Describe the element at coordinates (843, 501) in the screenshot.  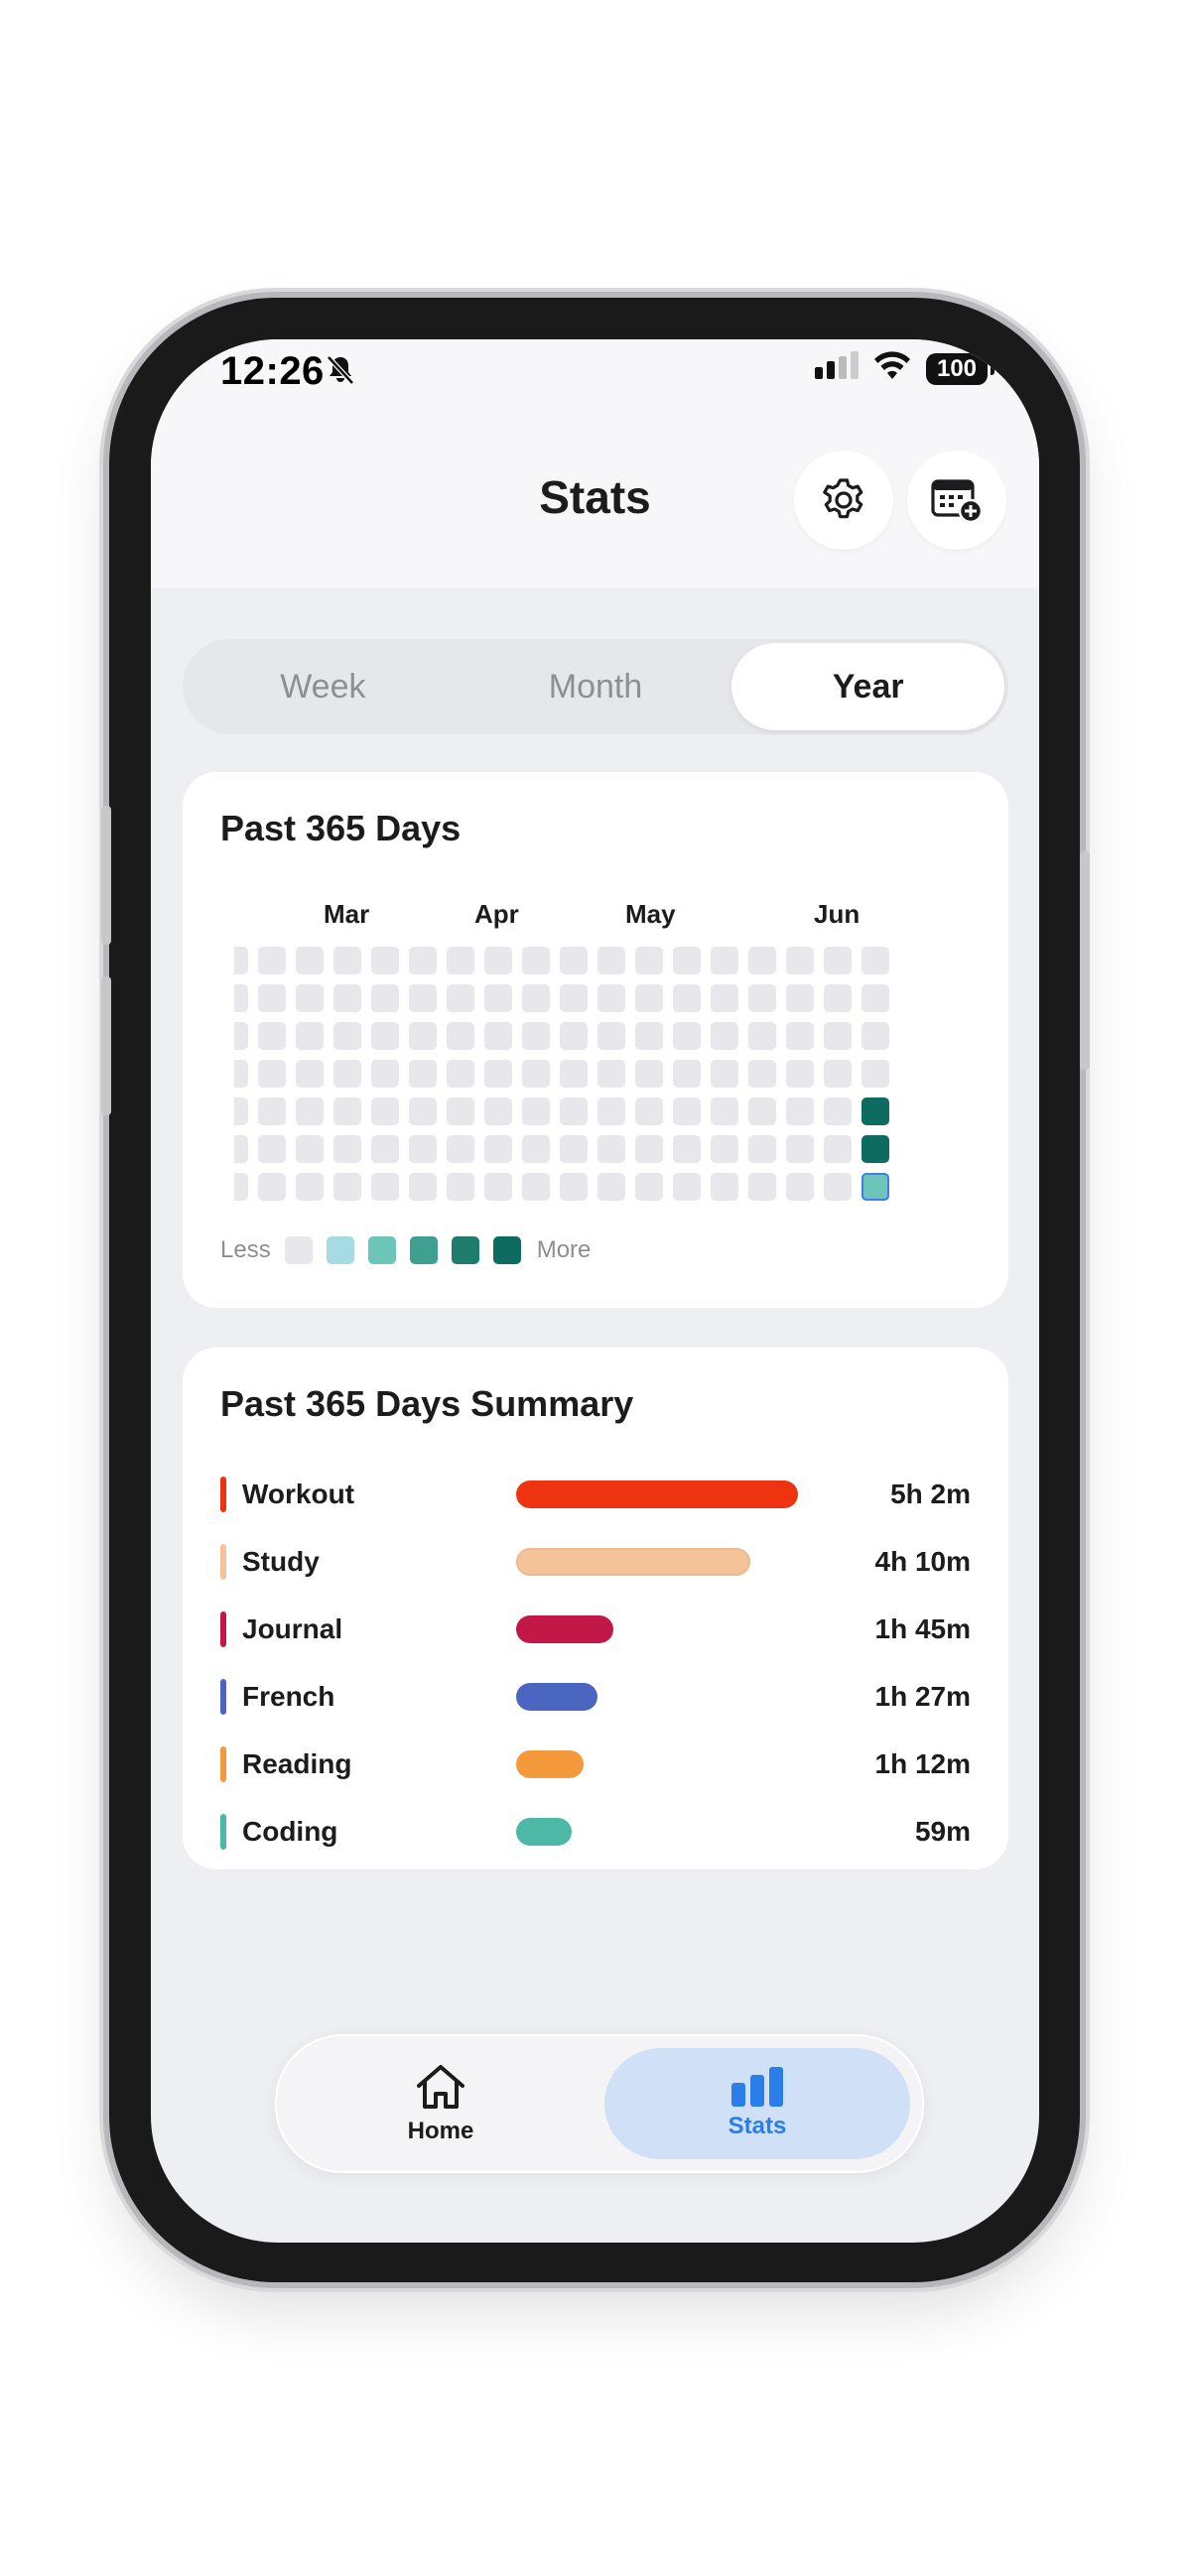
I see `settings-button` at that location.